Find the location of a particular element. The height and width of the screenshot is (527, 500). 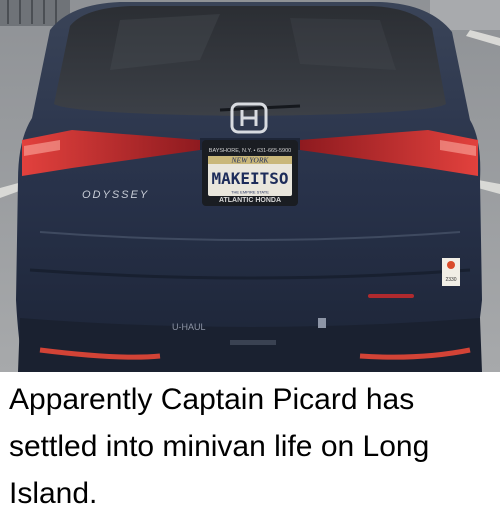

uhaul-sticker: U-HAUL is located at coordinates (189, 327).